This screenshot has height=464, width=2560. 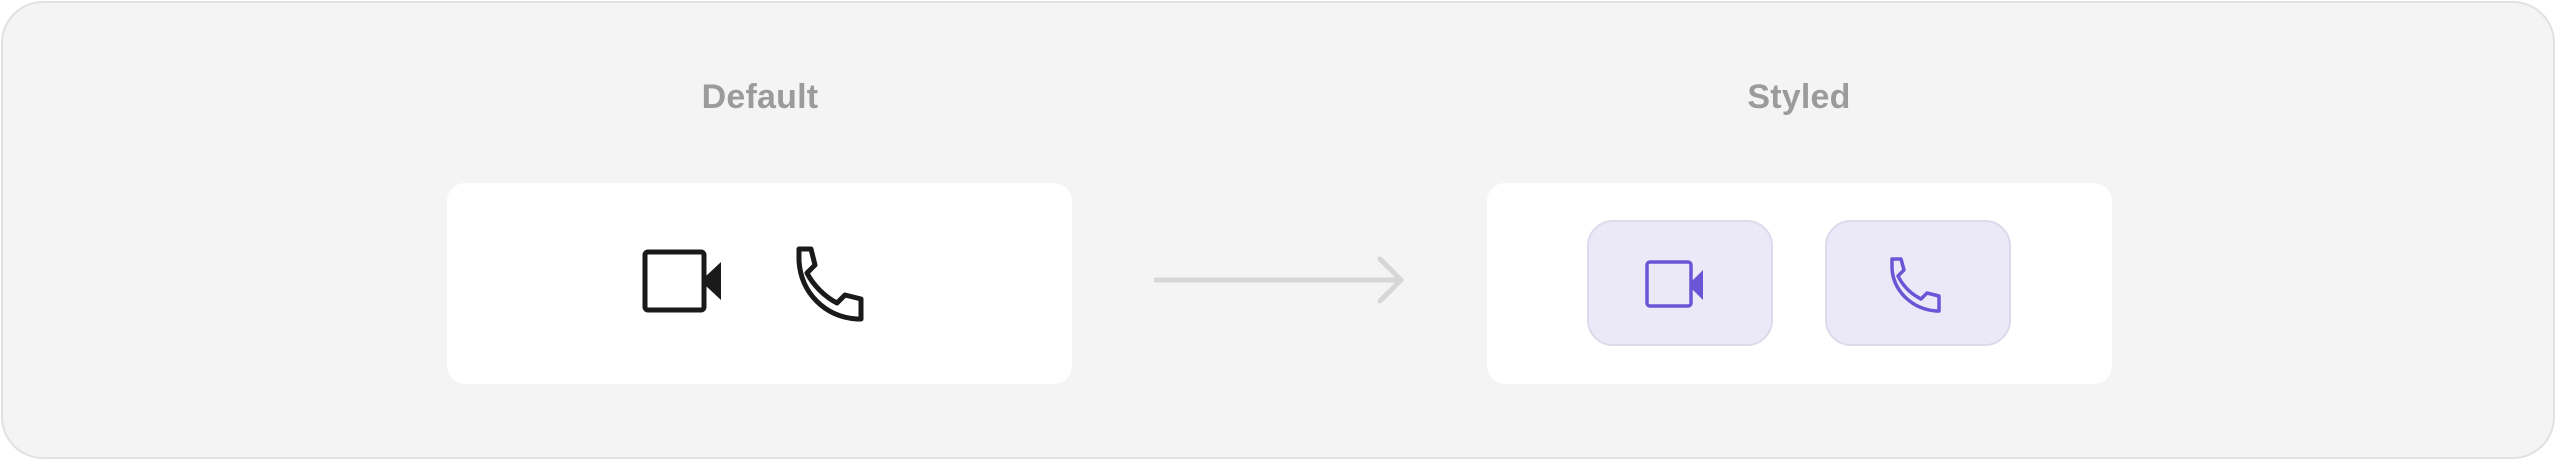 I want to click on video-call-button, so click(x=1680, y=283).